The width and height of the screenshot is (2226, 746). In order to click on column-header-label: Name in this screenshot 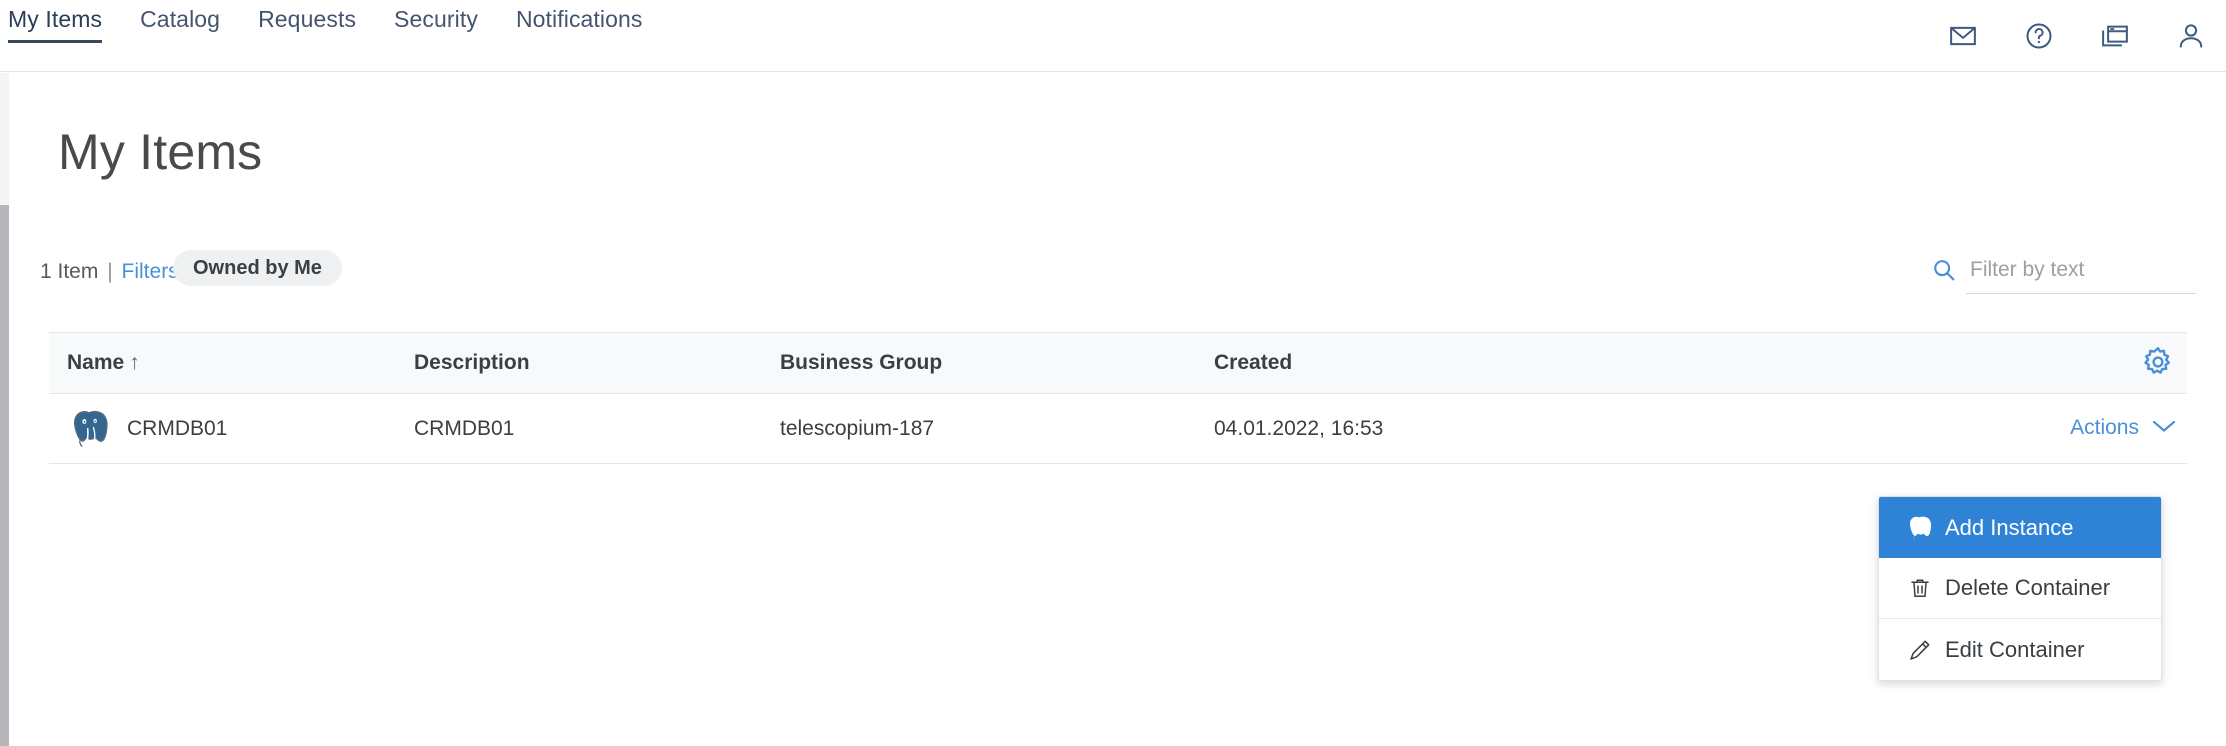, I will do `click(96, 362)`.